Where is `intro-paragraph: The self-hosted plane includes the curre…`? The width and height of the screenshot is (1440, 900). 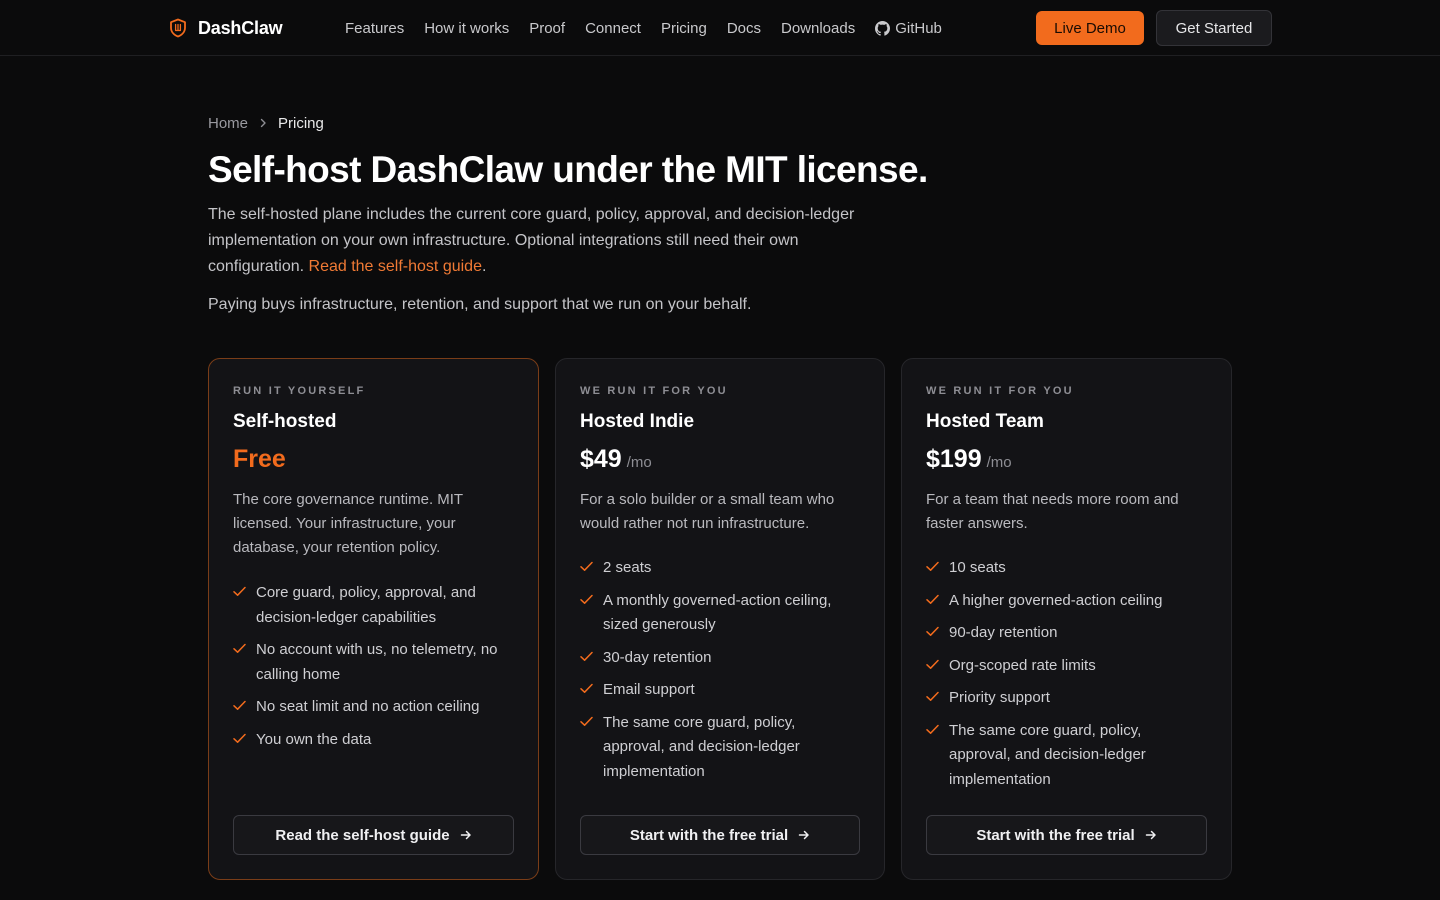 intro-paragraph: The self-hosted plane includes the curre… is located at coordinates (543, 241).